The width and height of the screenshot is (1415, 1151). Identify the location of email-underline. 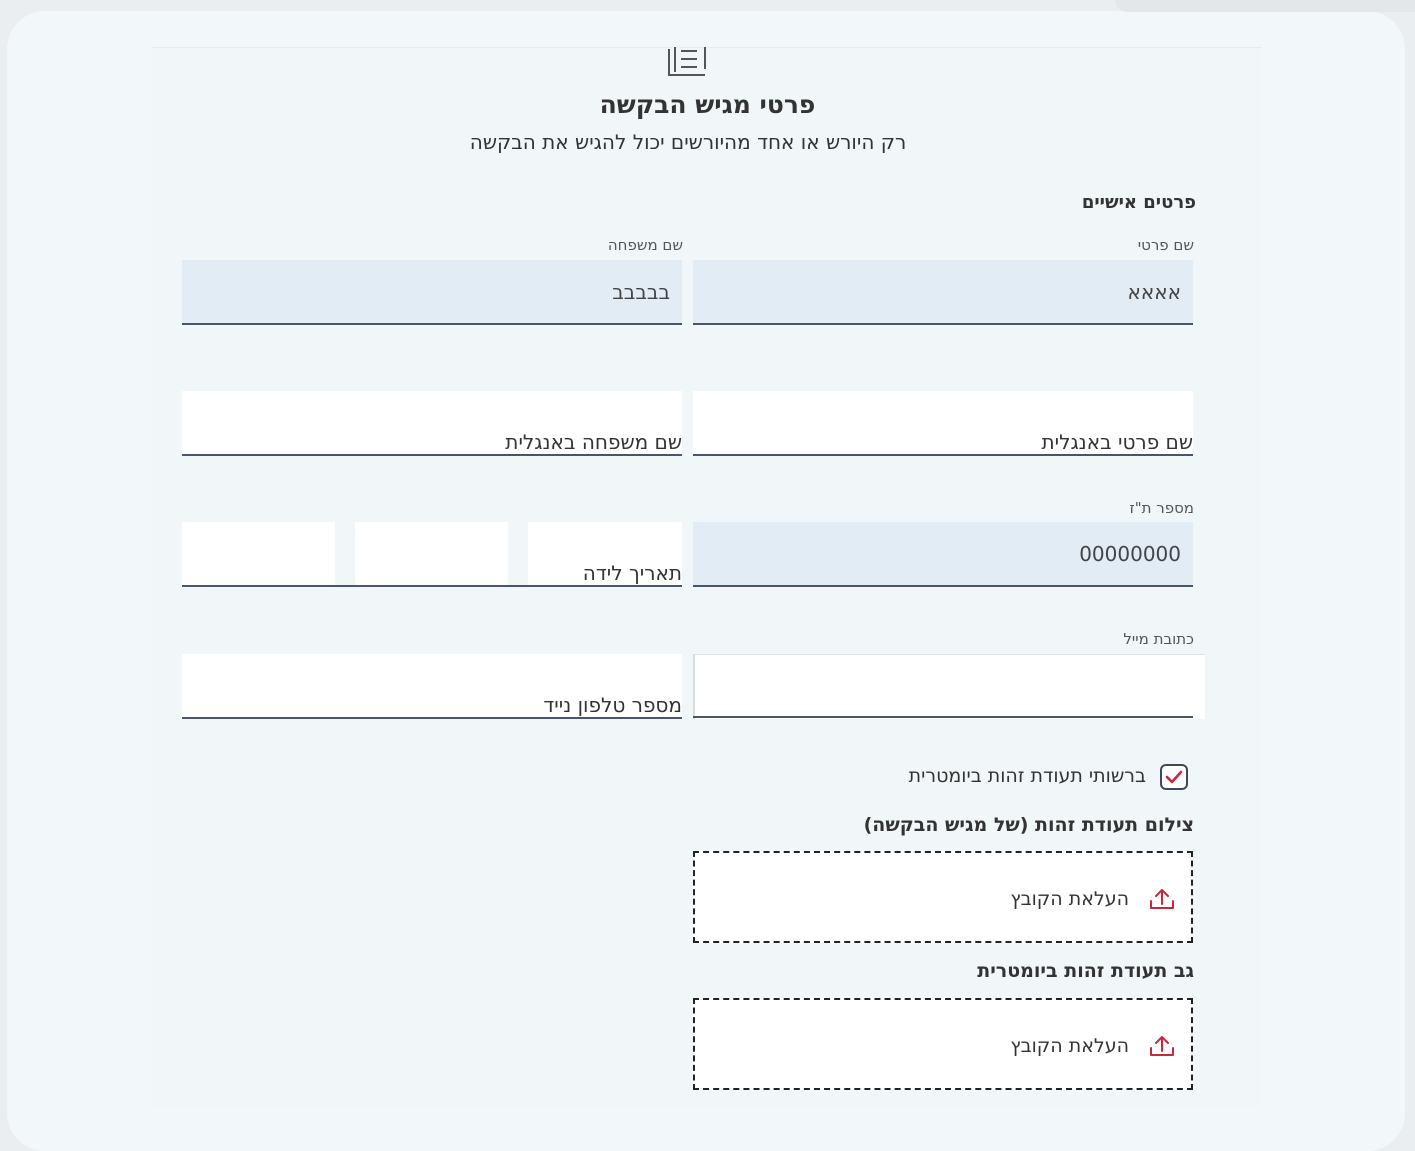
(943, 717).